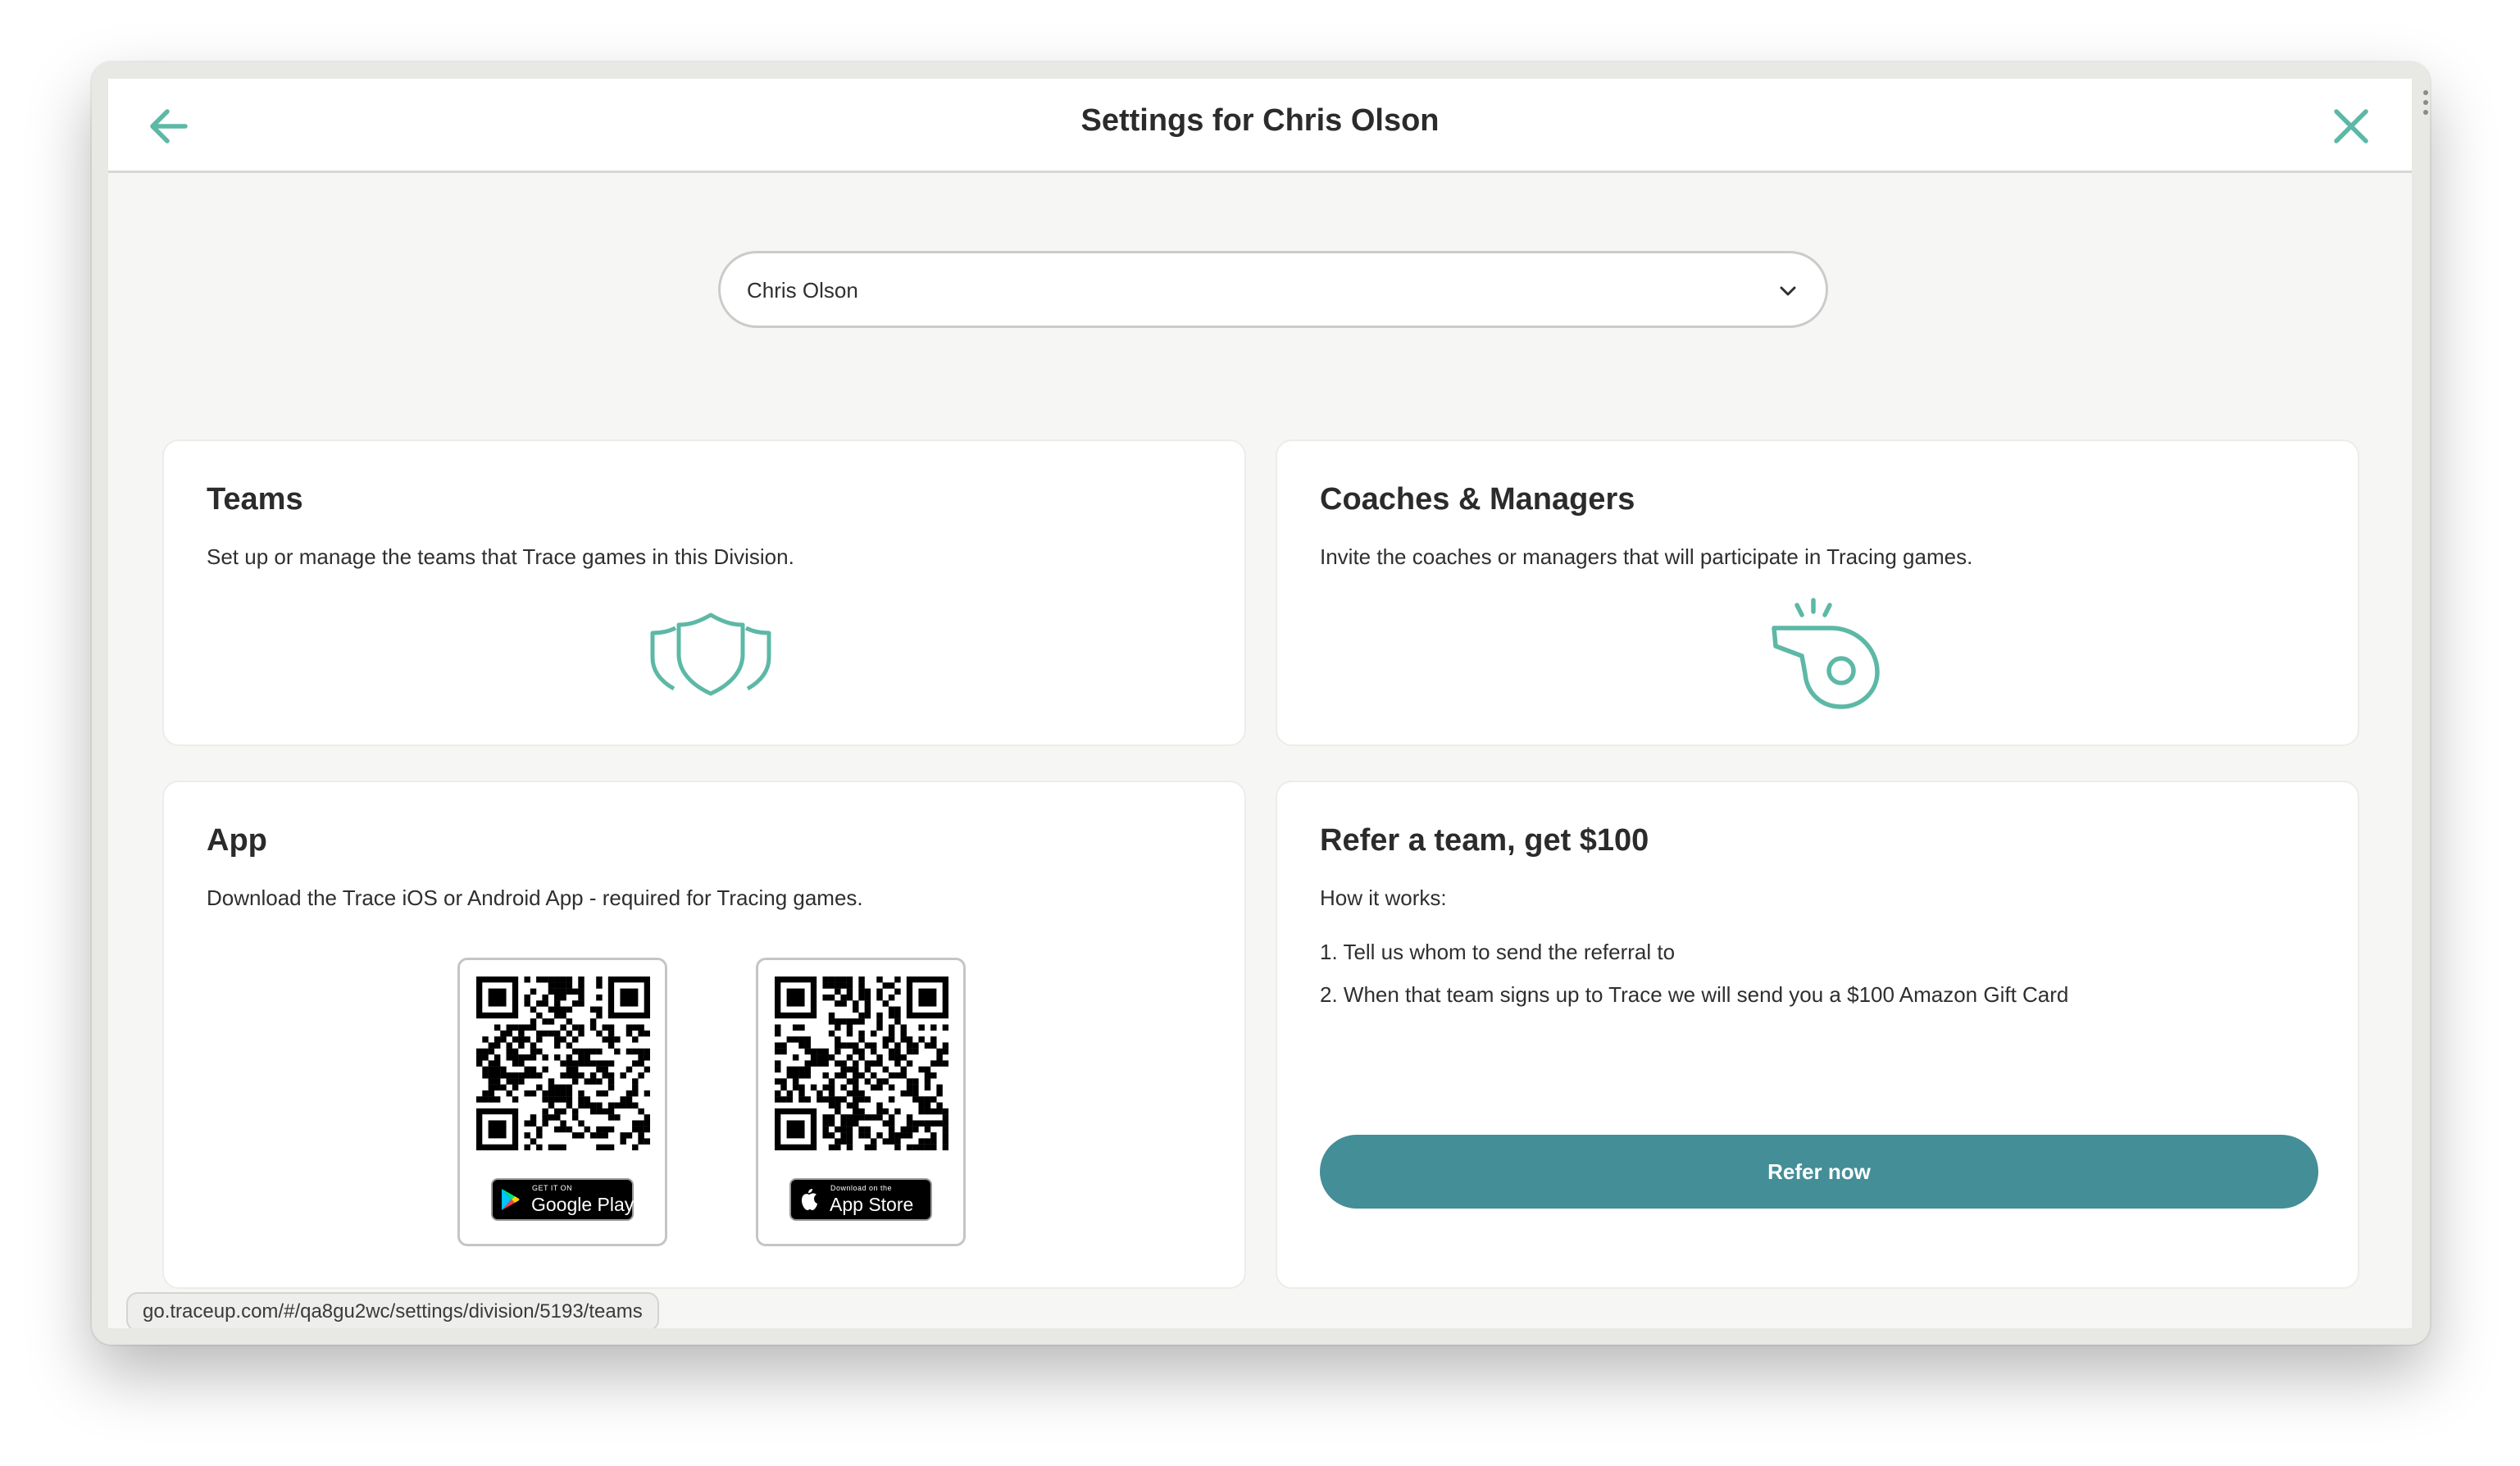 This screenshot has height=1466, width=2520. What do you see at coordinates (862, 1063) in the screenshot?
I see `app-store-qr-code` at bounding box center [862, 1063].